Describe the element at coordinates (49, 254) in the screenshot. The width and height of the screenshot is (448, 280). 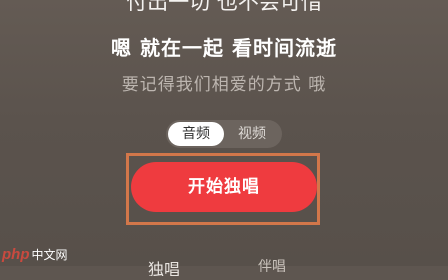
I see `watermark-text: 中文网` at that location.